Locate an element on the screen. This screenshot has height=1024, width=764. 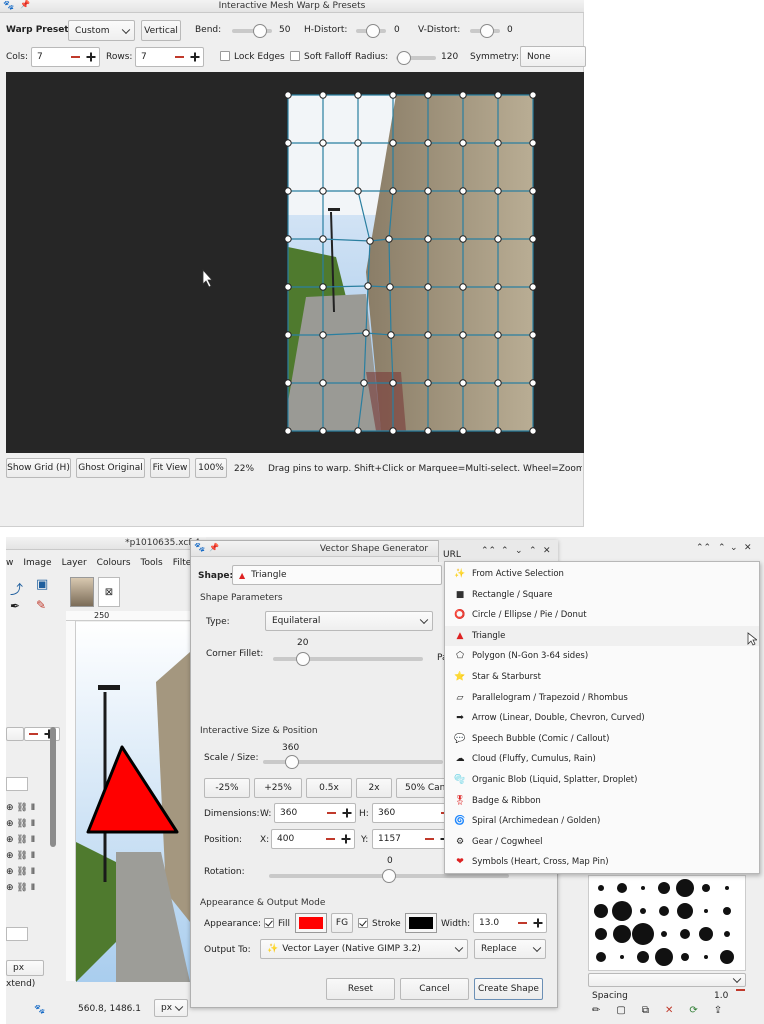
fill-checkbox is located at coordinates (269, 923).